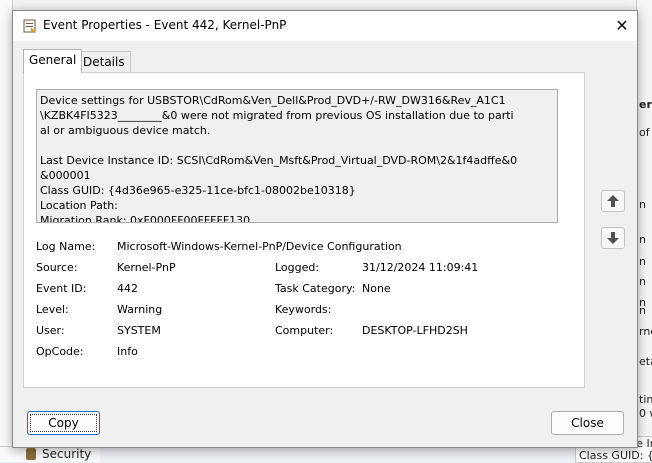 This screenshot has height=463, width=652. Describe the element at coordinates (645, 104) in the screenshot. I see `background-text: er` at that location.